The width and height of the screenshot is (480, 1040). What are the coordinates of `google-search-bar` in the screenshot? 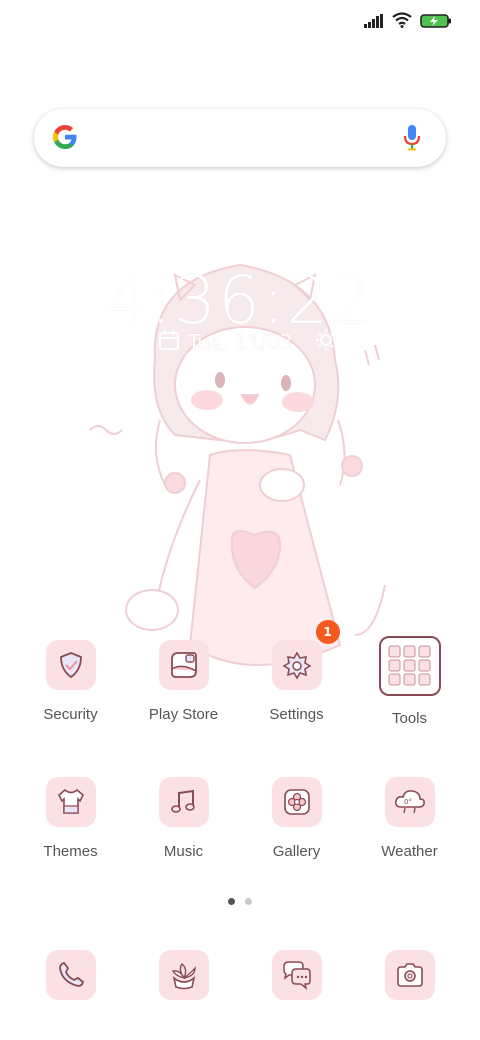 It's located at (240, 138).